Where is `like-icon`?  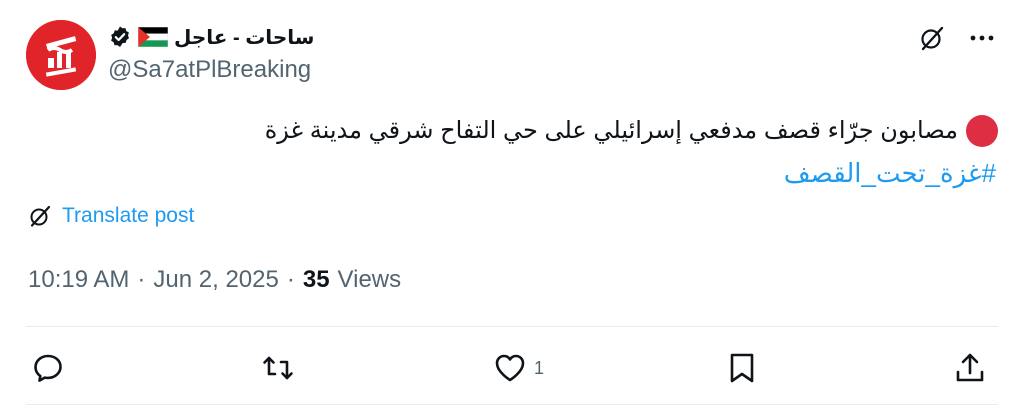 like-icon is located at coordinates (510, 368).